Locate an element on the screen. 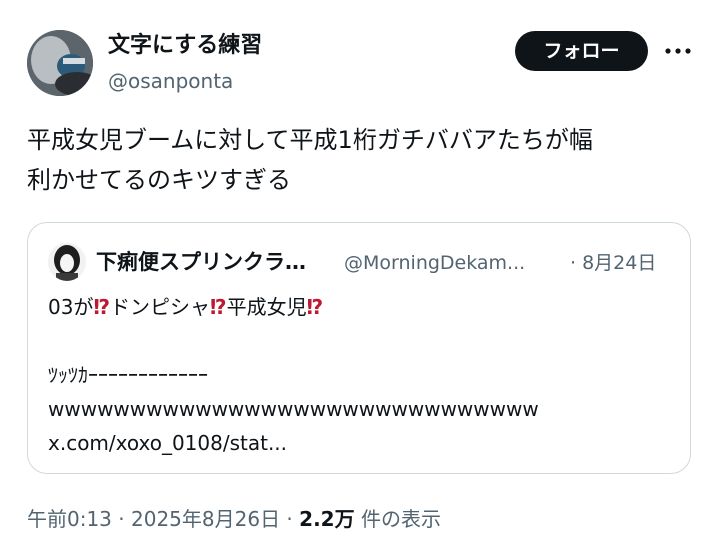 The height and width of the screenshot is (545, 720). quoted-text-segment: ドンピシャ is located at coordinates (160, 307).